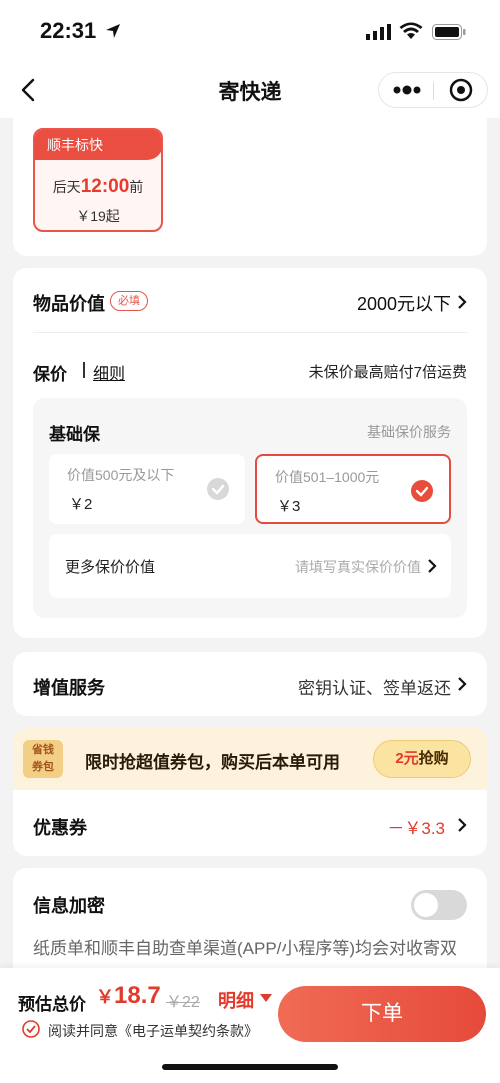 This screenshot has height=1083, width=500. I want to click on close-miniapp-icon, so click(461, 90).